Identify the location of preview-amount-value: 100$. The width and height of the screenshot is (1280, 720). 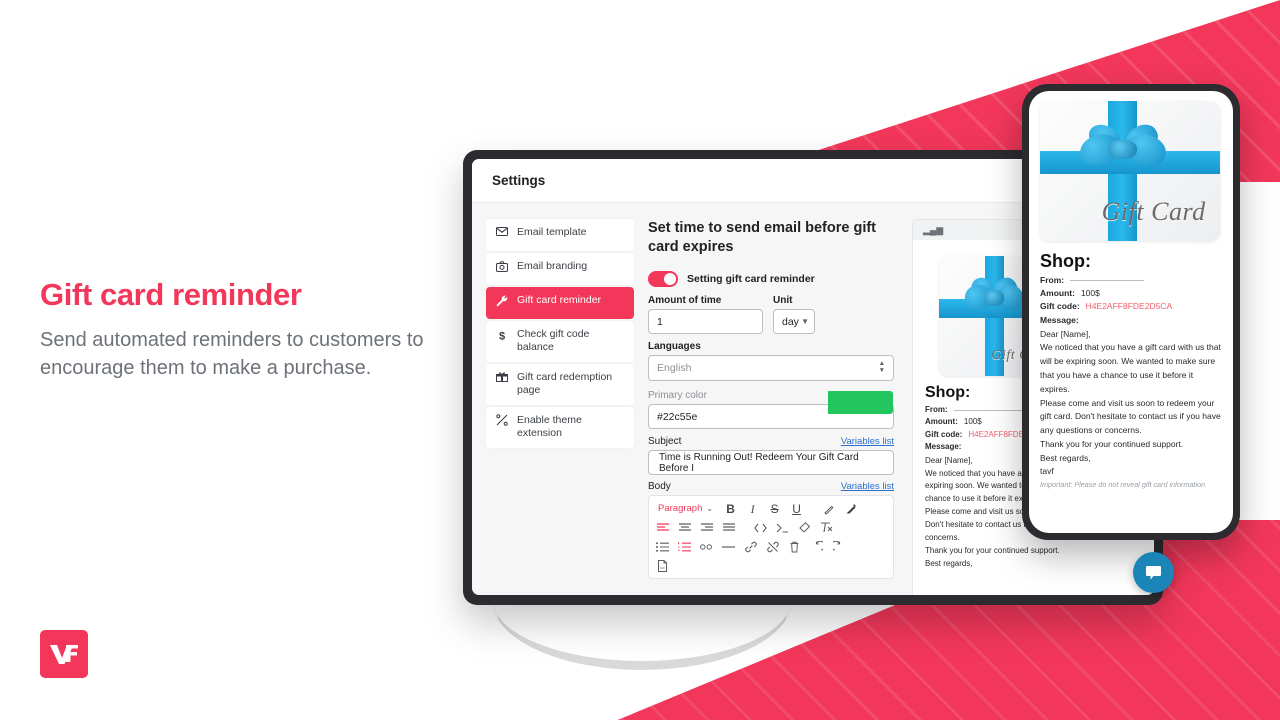
(1090, 293).